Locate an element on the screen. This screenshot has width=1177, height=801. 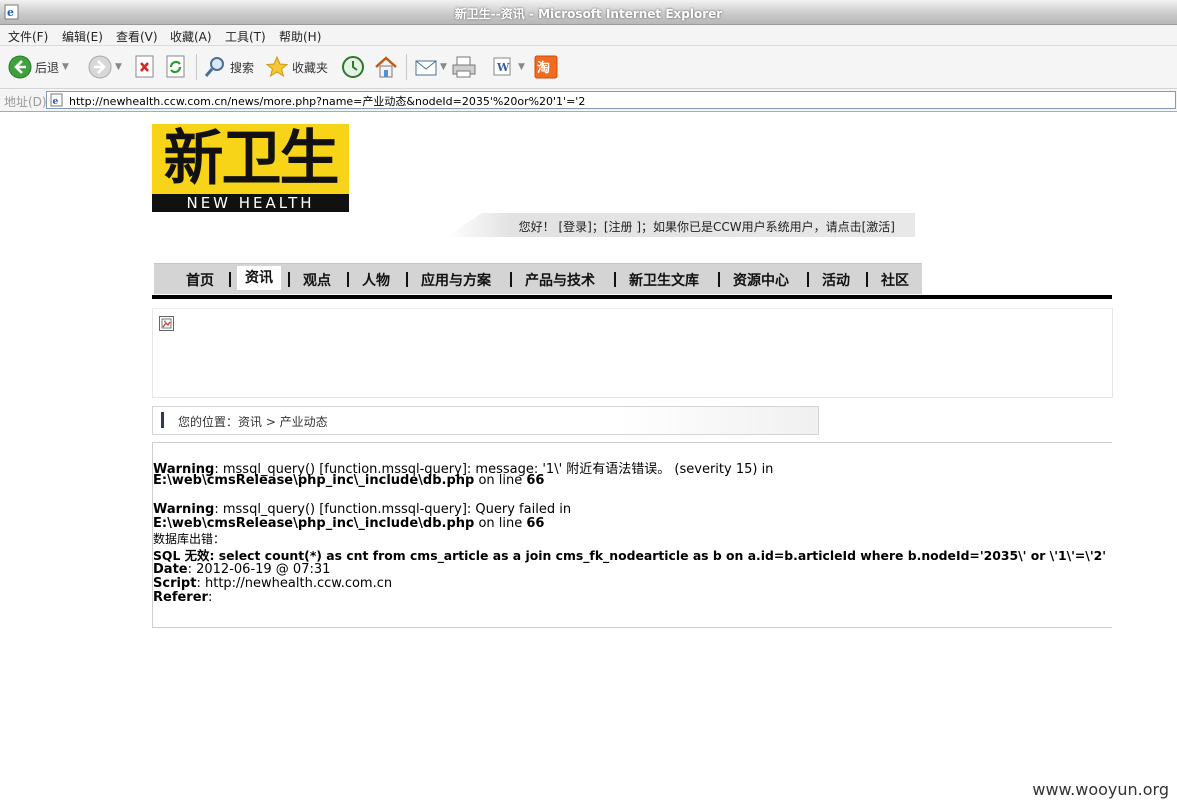
menu-edit: 编辑(E) is located at coordinates (82, 36).